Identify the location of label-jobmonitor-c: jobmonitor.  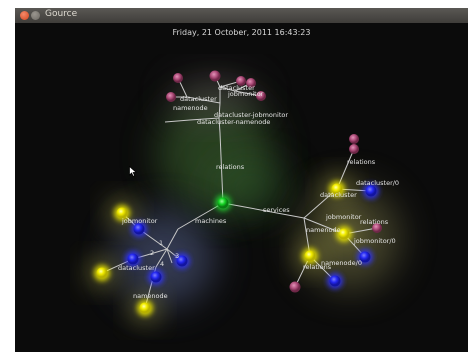
(343, 217).